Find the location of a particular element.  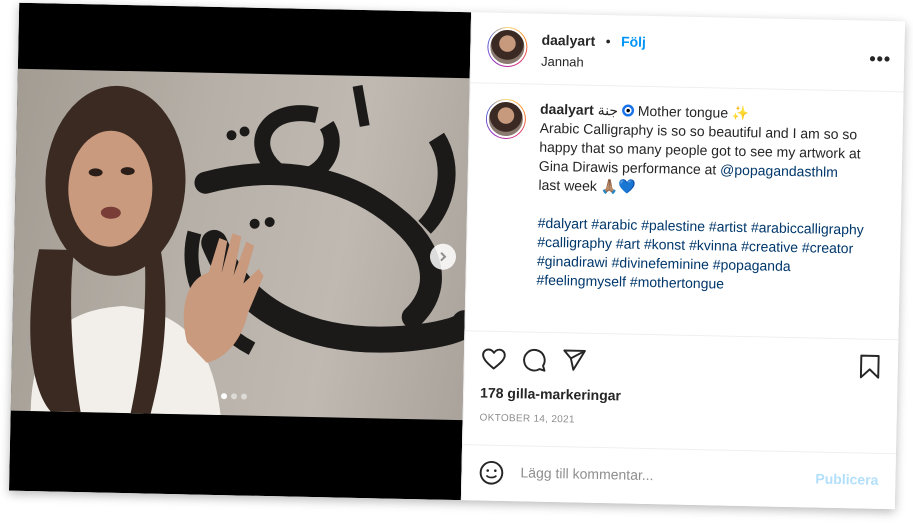

caption-arabic: جنة is located at coordinates (608, 110).